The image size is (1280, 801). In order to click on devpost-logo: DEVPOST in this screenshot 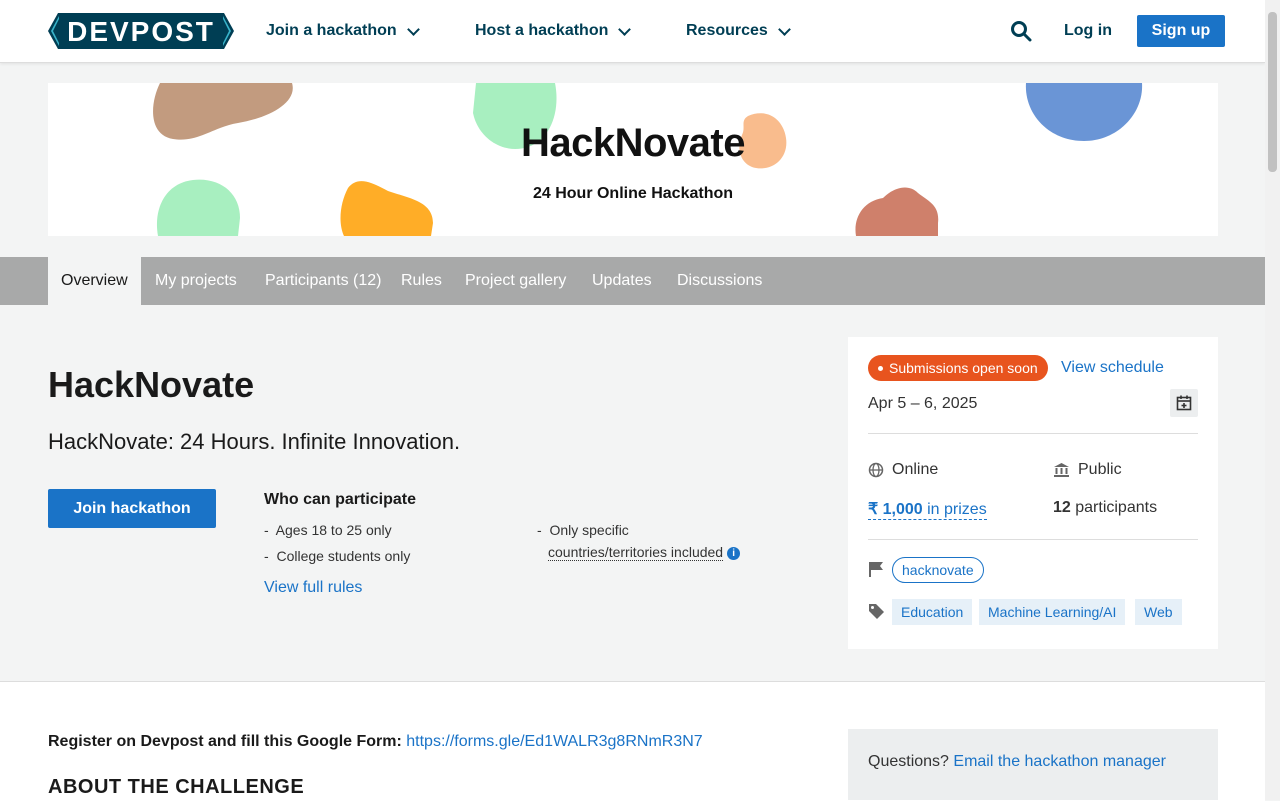, I will do `click(141, 31)`.